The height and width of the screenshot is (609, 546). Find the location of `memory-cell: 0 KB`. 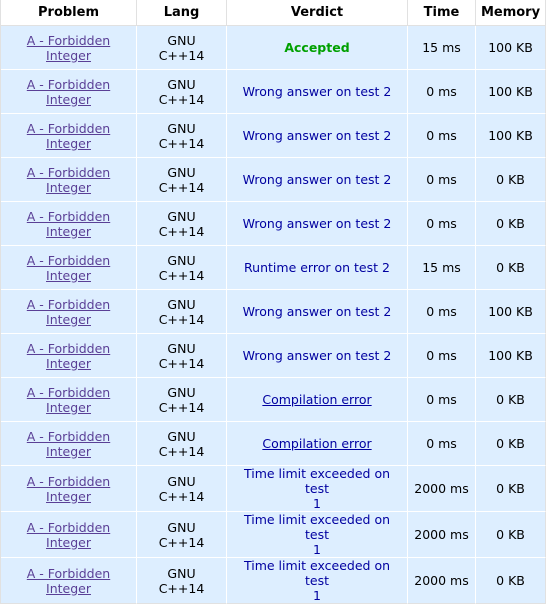

memory-cell: 0 KB is located at coordinates (511, 224).